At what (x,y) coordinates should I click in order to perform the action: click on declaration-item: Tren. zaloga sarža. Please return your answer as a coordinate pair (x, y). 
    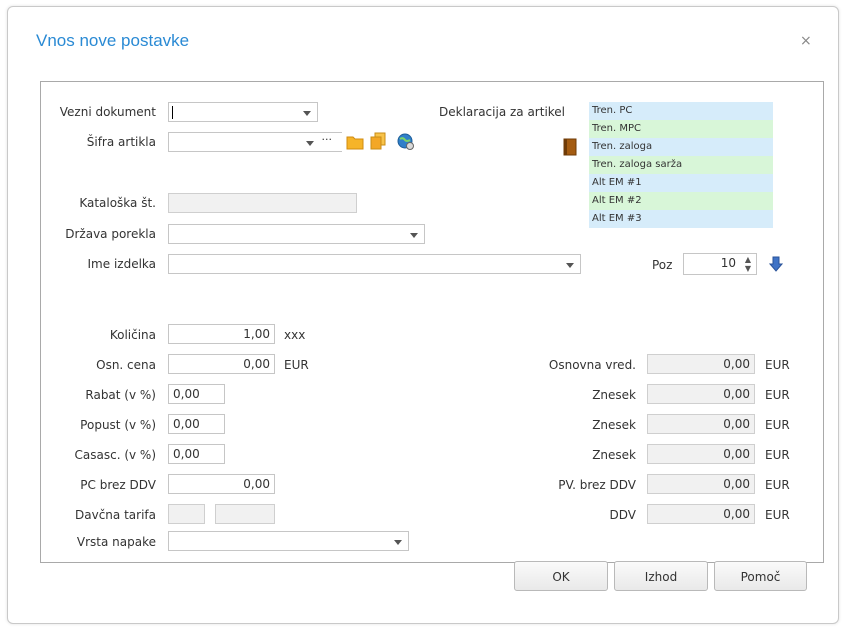
    Looking at the image, I should click on (681, 165).